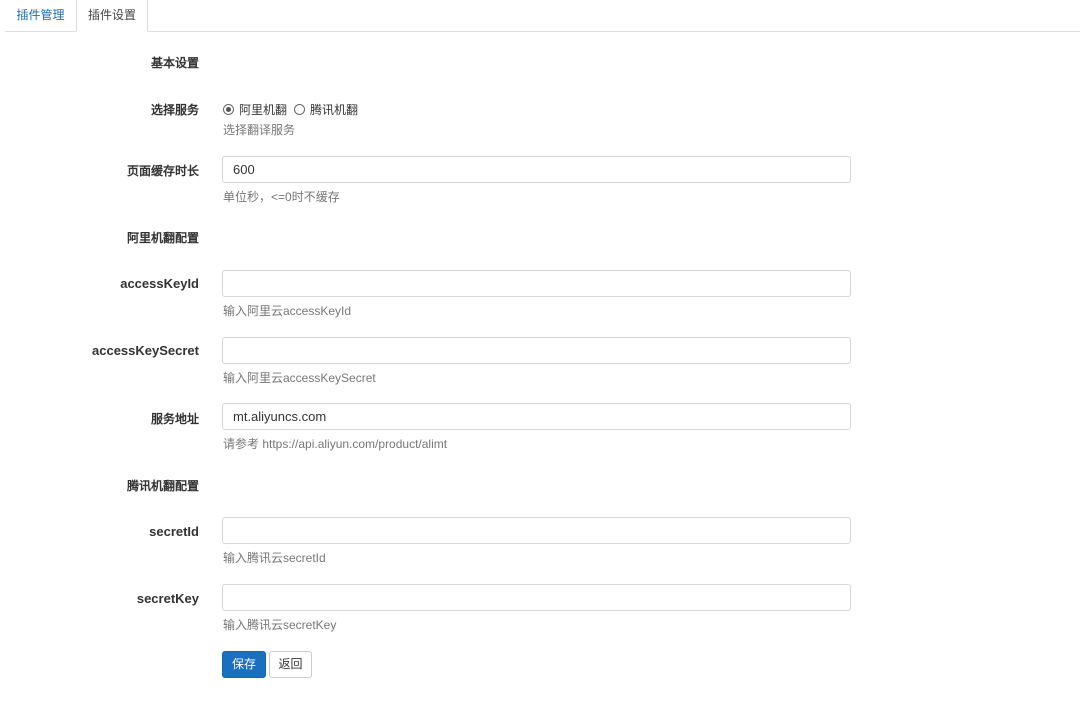  Describe the element at coordinates (280, 625) in the screenshot. I see `secret-key-help: 输入腾讯云secretKey` at that location.